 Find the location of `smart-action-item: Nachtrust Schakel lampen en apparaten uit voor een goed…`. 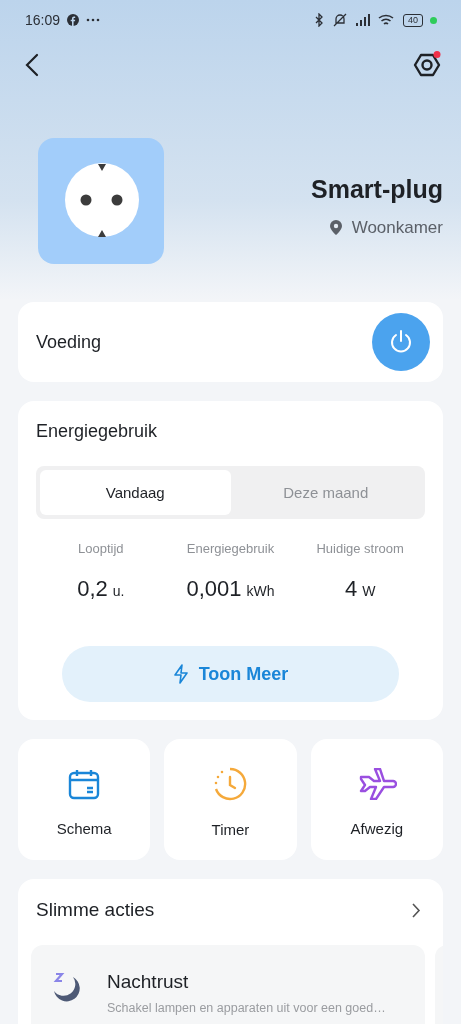

smart-action-item: Nachtrust Schakel lampen en apparaten uit voor een goed… is located at coordinates (228, 984).